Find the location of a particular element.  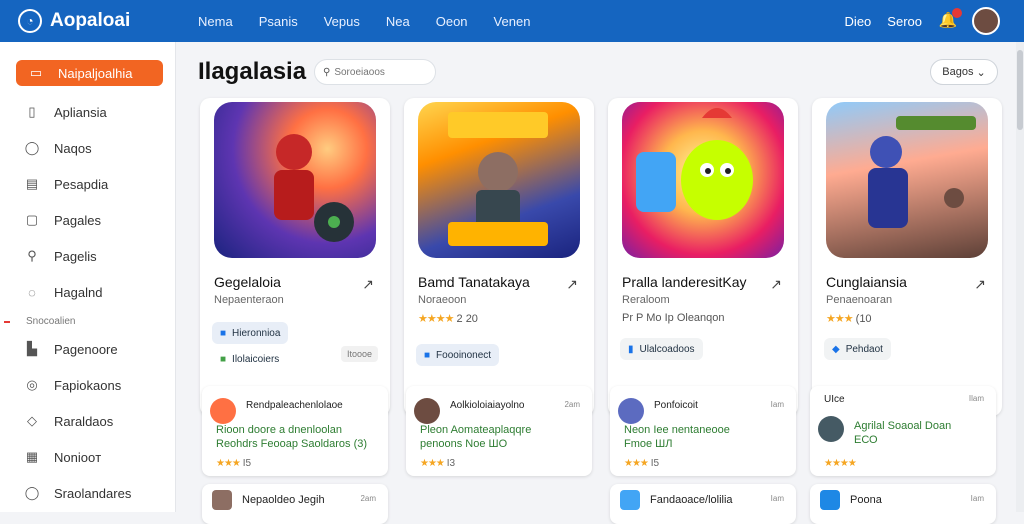

sidebar-item: ▤ Pesapdia is located at coordinates (87, 184).